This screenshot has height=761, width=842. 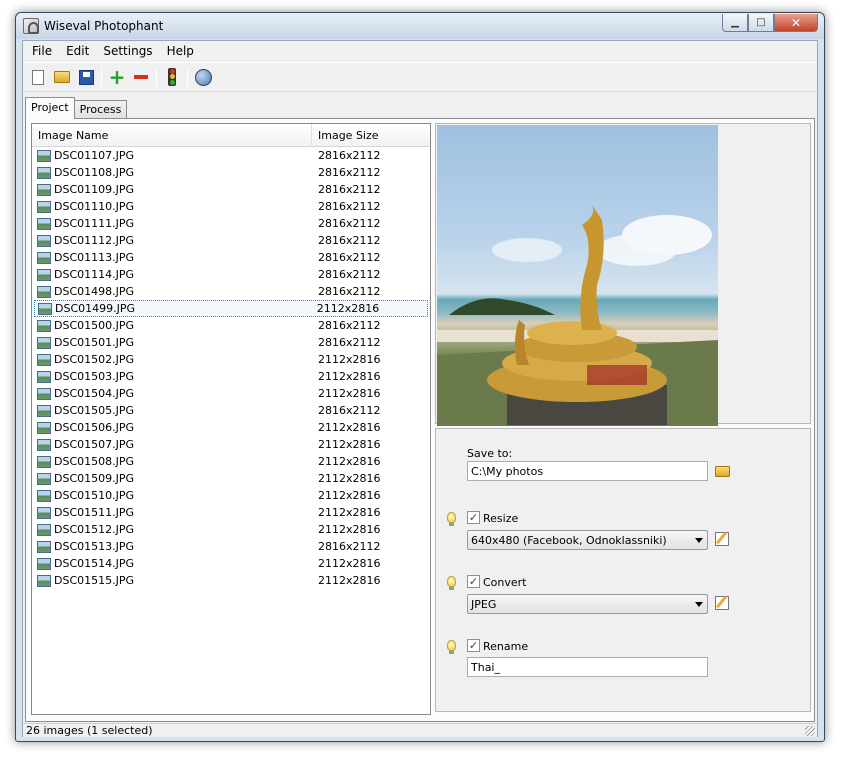 What do you see at coordinates (172, 410) in the screenshot?
I see `row-name-cell: DSC01505.JPG` at bounding box center [172, 410].